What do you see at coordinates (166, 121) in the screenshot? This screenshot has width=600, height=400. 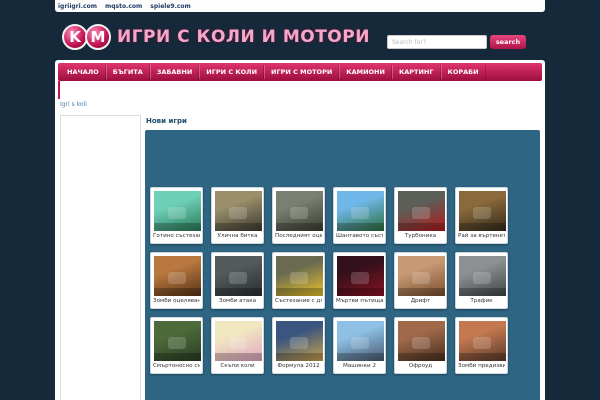 I see `section-title: Нови игри` at bounding box center [166, 121].